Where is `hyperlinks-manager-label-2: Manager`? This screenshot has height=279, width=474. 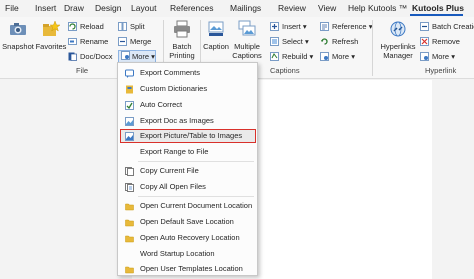
hyperlinks-manager-label-2: Manager is located at coordinates (398, 55).